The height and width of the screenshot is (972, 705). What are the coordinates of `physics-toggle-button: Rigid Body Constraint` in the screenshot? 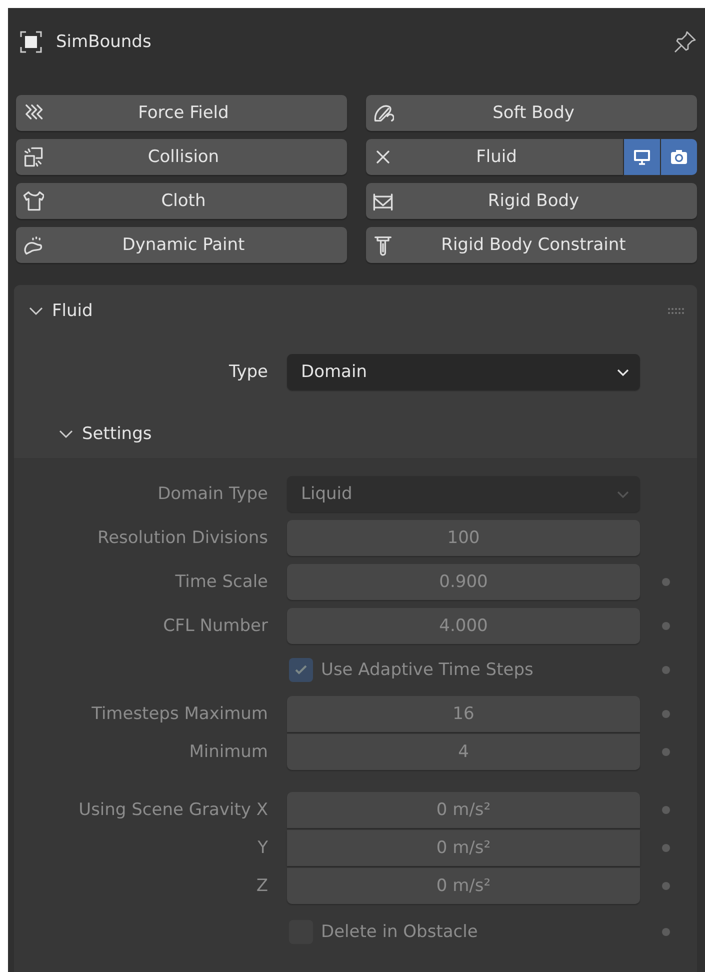 It's located at (531, 245).